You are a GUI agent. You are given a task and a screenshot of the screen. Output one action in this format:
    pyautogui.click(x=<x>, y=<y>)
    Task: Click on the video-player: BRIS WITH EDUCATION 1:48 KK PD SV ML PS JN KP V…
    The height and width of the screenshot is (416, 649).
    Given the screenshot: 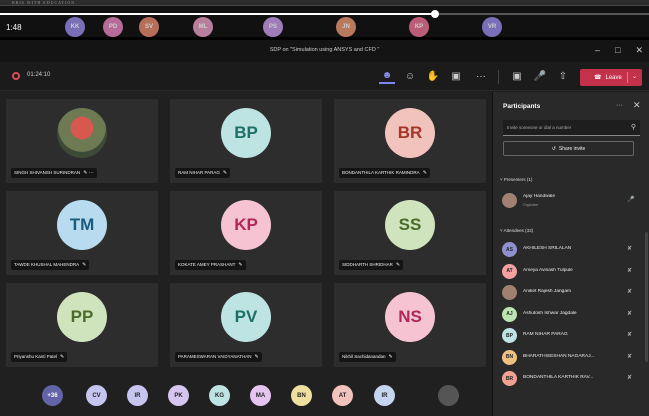 What is the action you would take?
    pyautogui.click(x=324, y=18)
    